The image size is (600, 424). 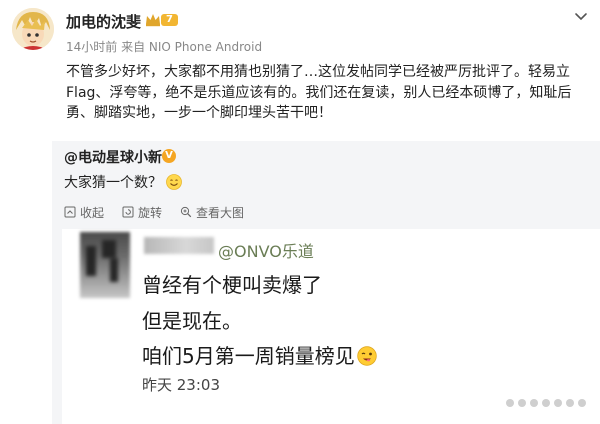 What do you see at coordinates (186, 212) in the screenshot?
I see `zoom-in-icon` at bounding box center [186, 212].